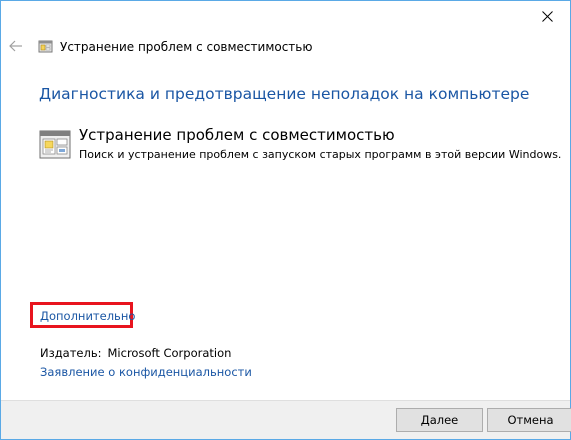 The image size is (571, 440). Describe the element at coordinates (237, 135) in the screenshot. I see `task-title: Устранение проблем с совместимостью` at that location.